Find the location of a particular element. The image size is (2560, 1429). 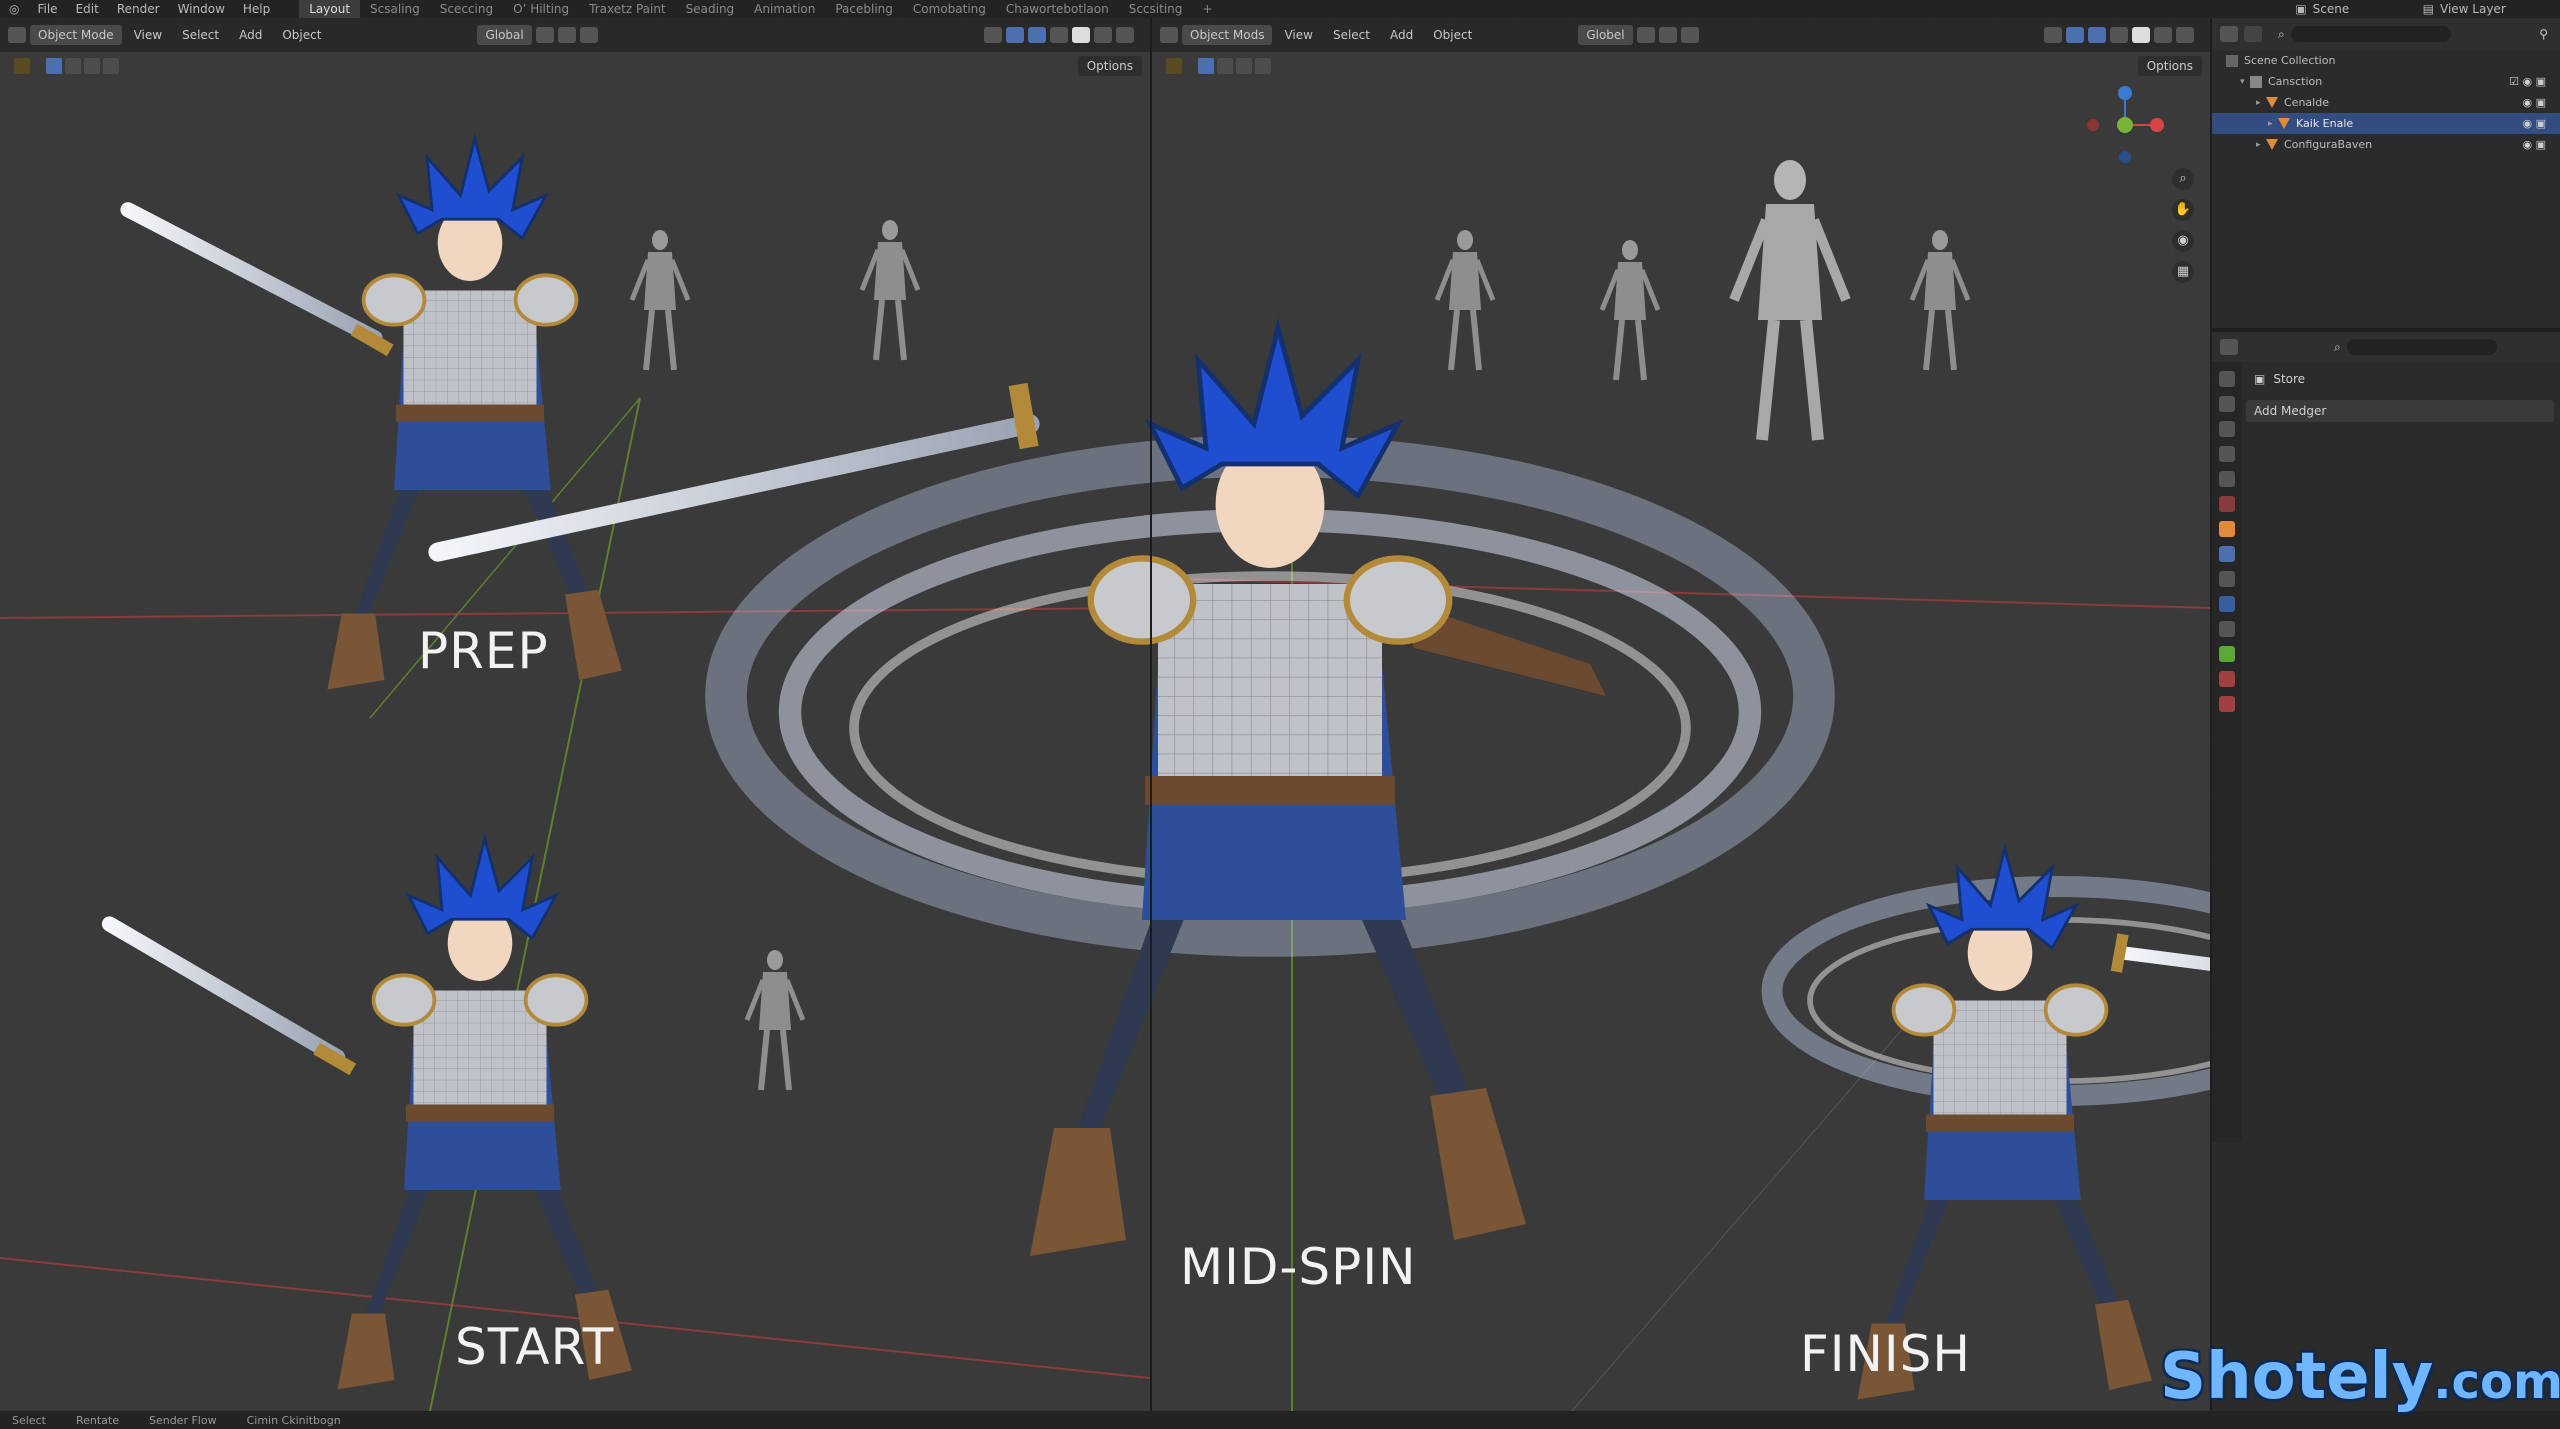

menu-select: Select is located at coordinates (1351, 35).